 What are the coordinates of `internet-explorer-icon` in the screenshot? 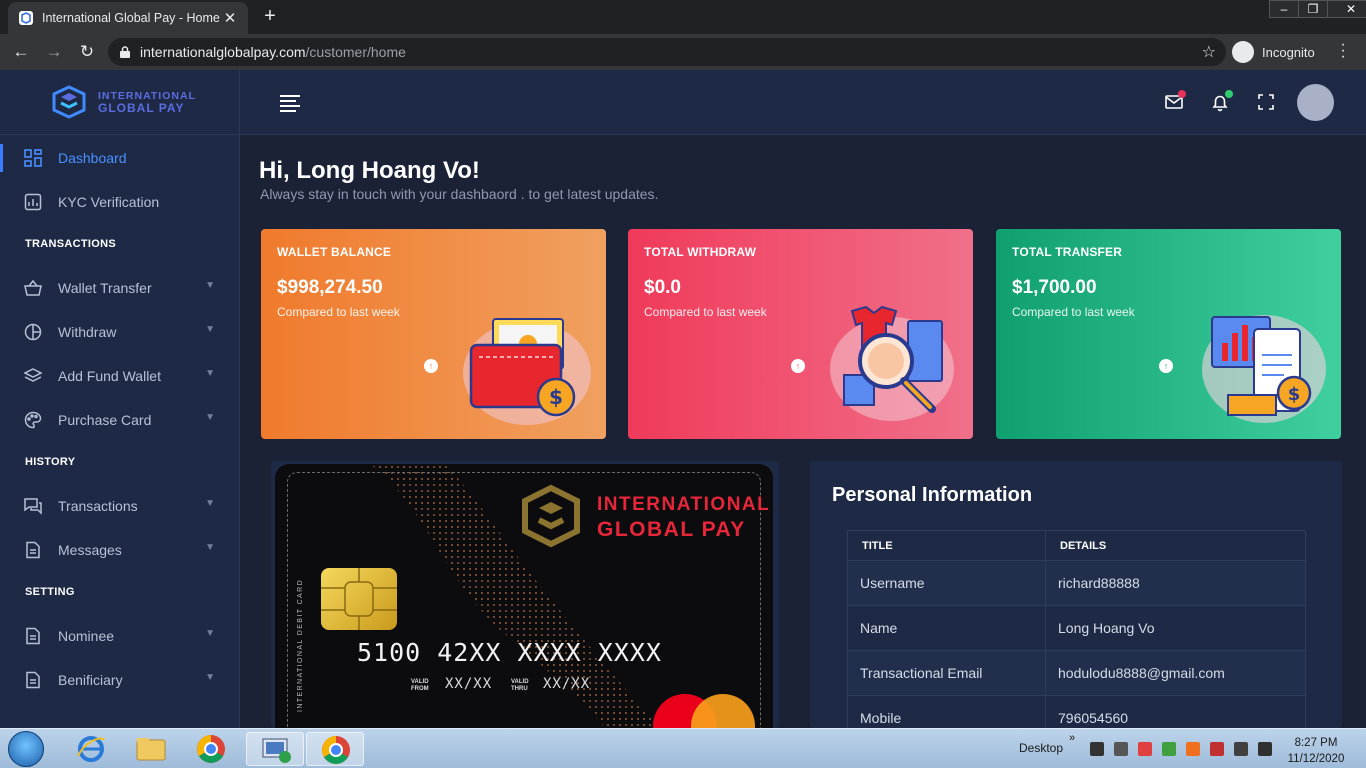 It's located at (91, 749).